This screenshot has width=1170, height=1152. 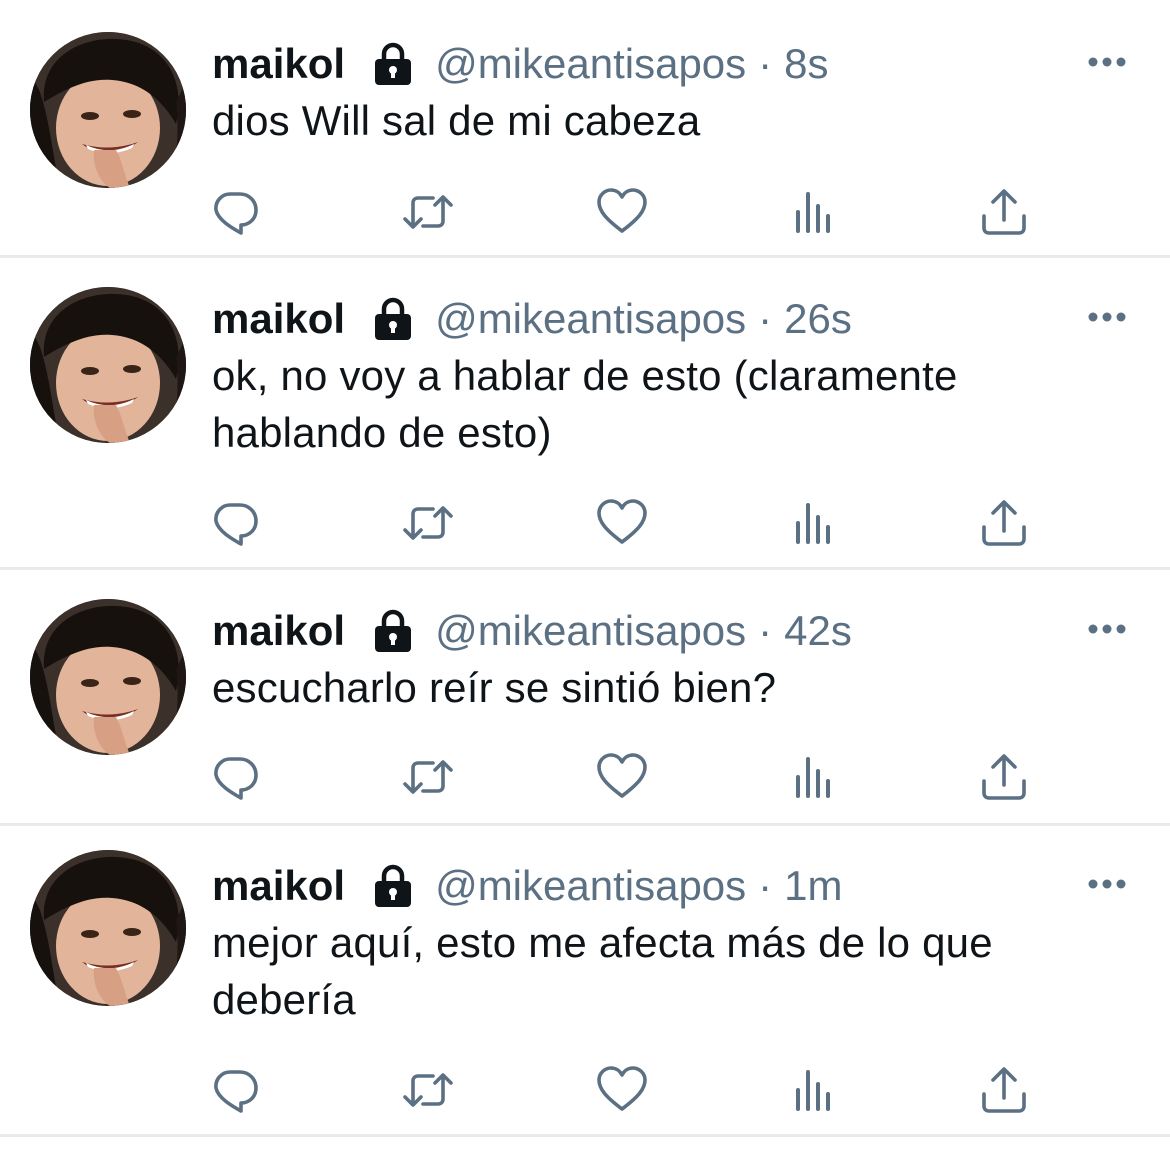 I want to click on tweet-text: escucharlo reír se sintió bien?, so click(x=494, y=687).